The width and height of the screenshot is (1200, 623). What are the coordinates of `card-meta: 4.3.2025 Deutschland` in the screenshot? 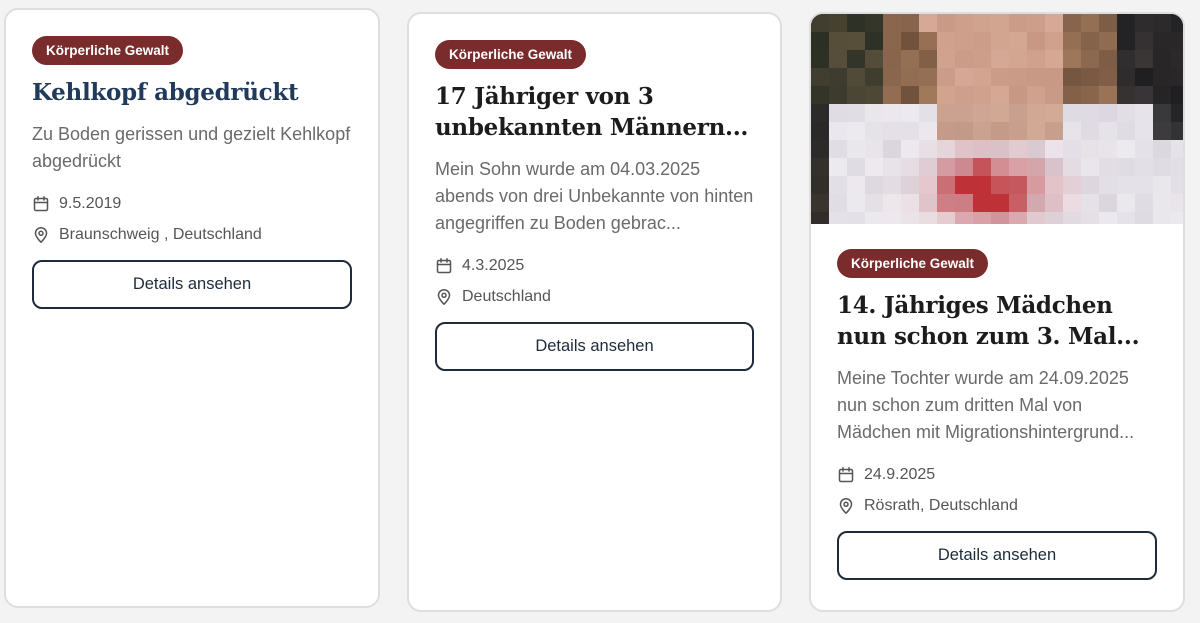 It's located at (594, 281).